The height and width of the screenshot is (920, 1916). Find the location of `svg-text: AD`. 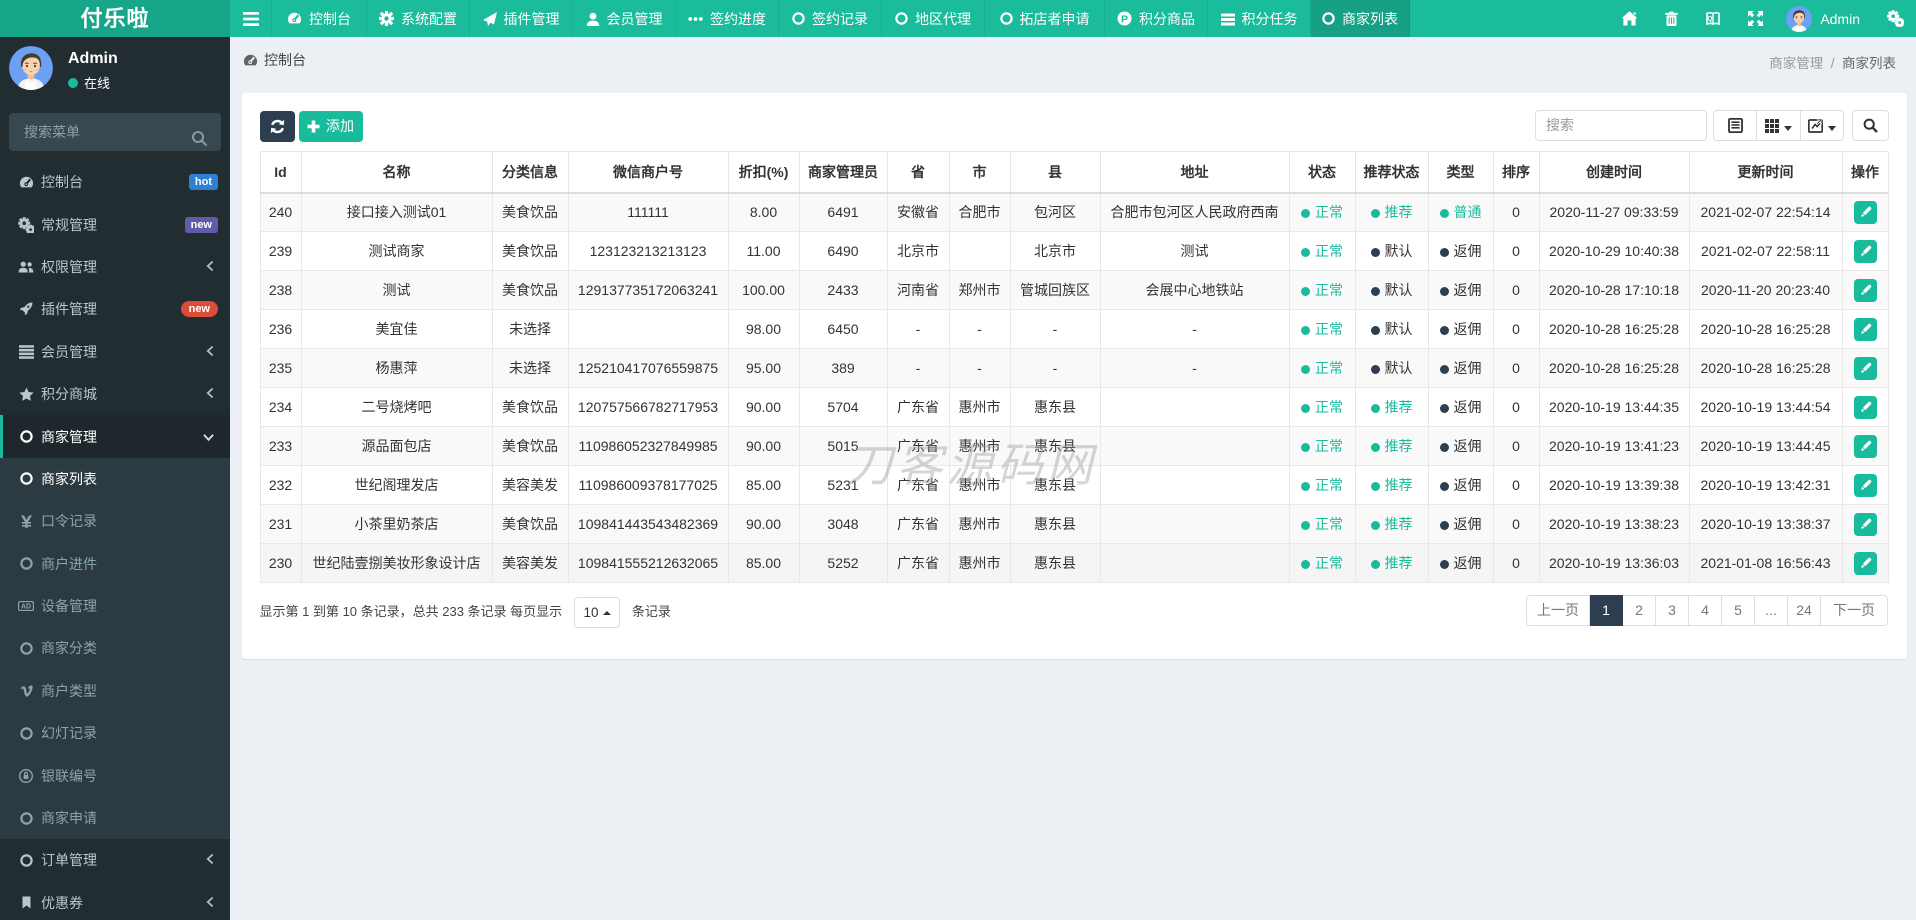

svg-text: AD is located at coordinates (26, 607).